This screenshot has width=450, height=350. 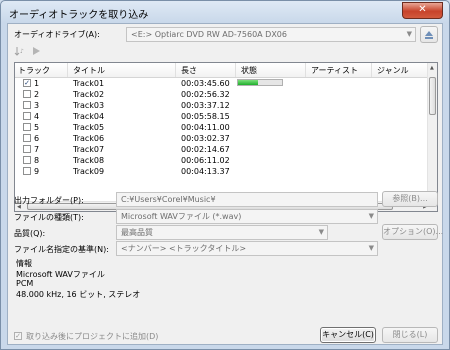 I want to click on play-icon, so click(x=36, y=51).